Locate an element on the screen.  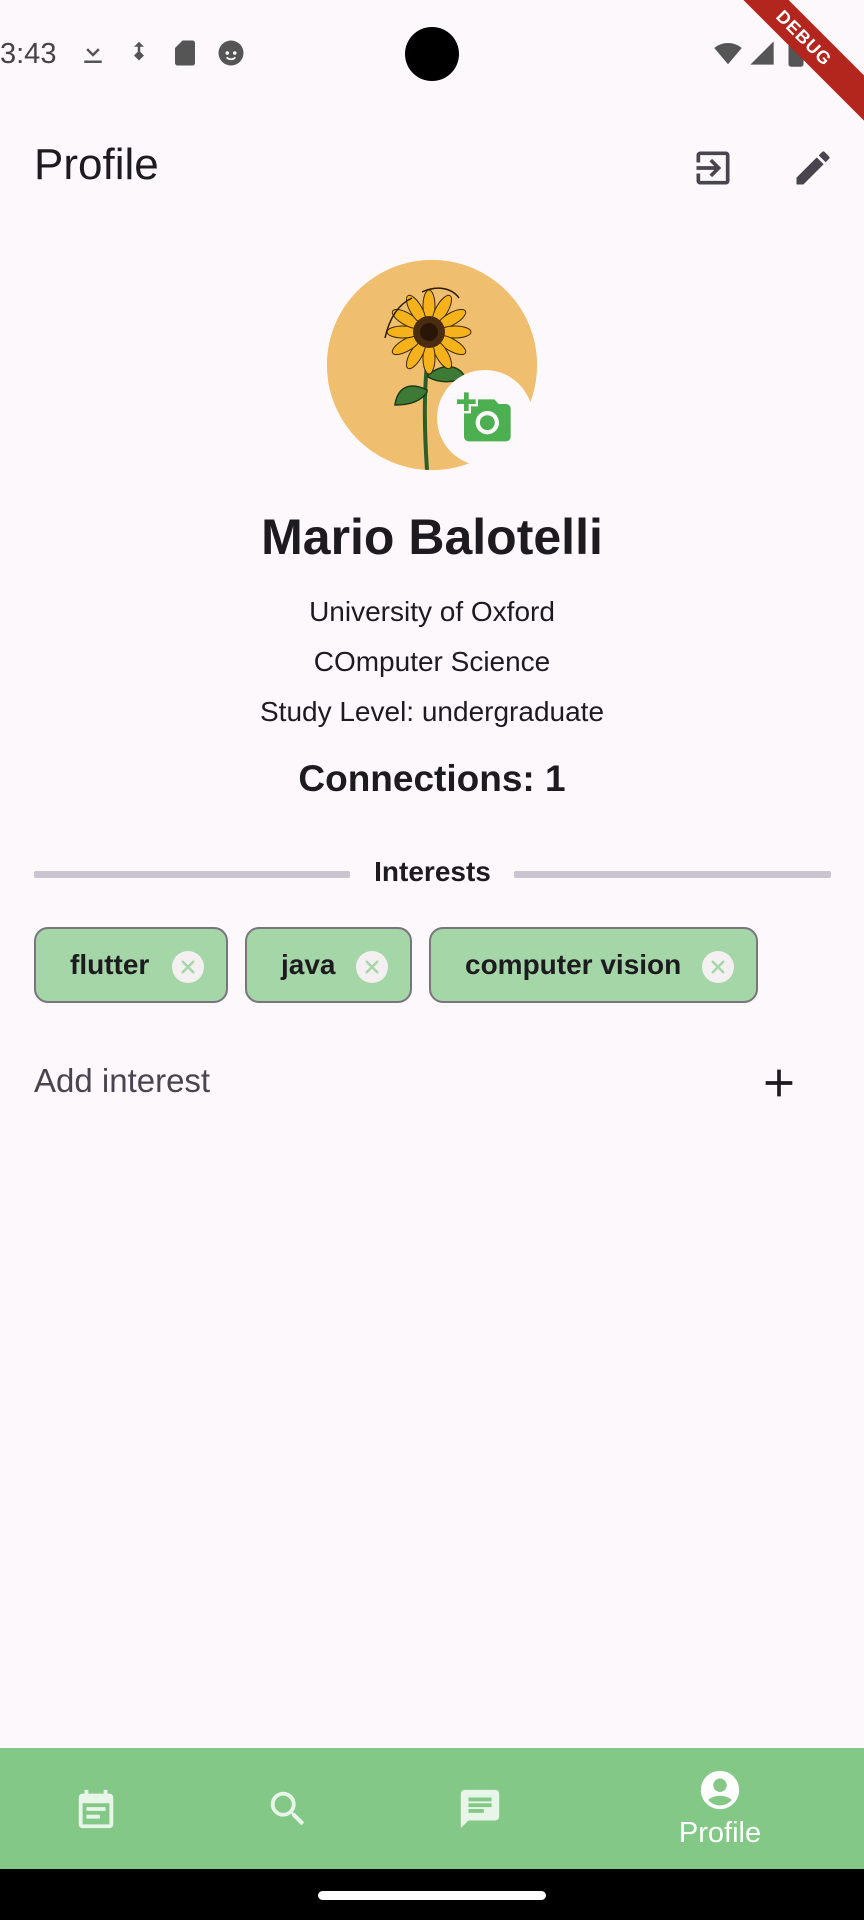
nav-item-feed is located at coordinates (96, 1808).